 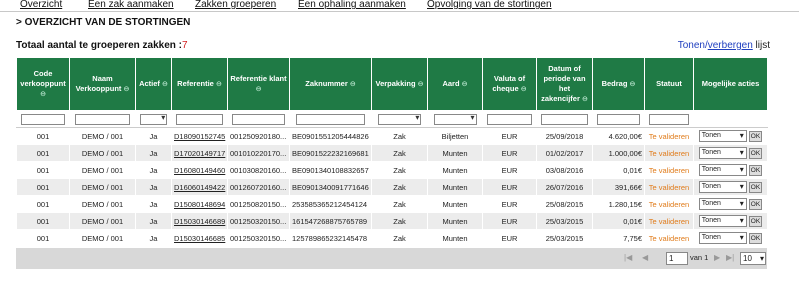 I want to click on last-page-button: ▶|, so click(x=730, y=257).